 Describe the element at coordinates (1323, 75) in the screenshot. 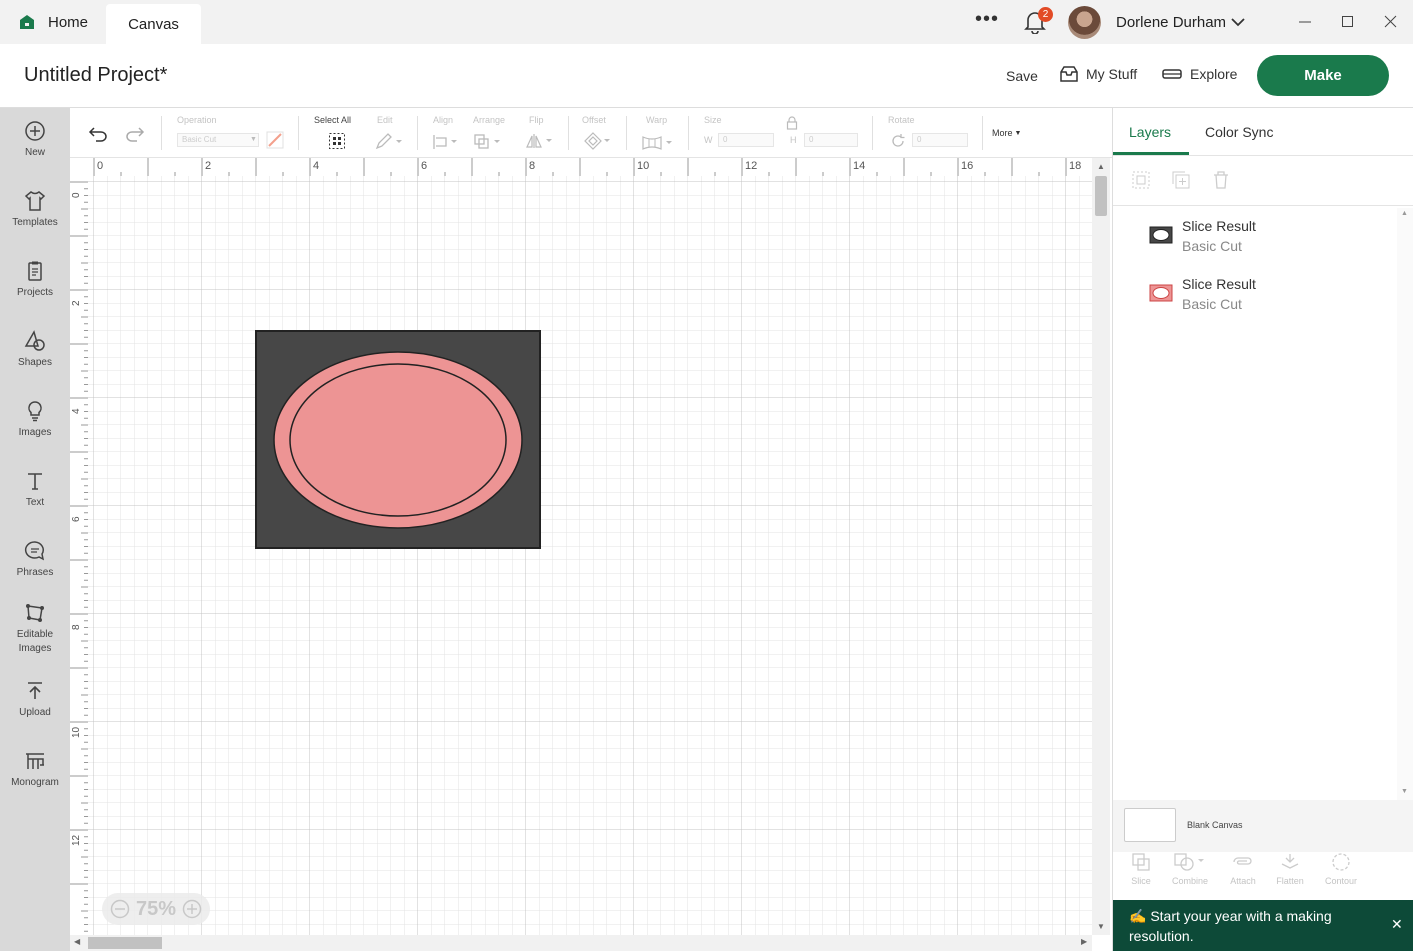

I see `make-button: Make` at that location.